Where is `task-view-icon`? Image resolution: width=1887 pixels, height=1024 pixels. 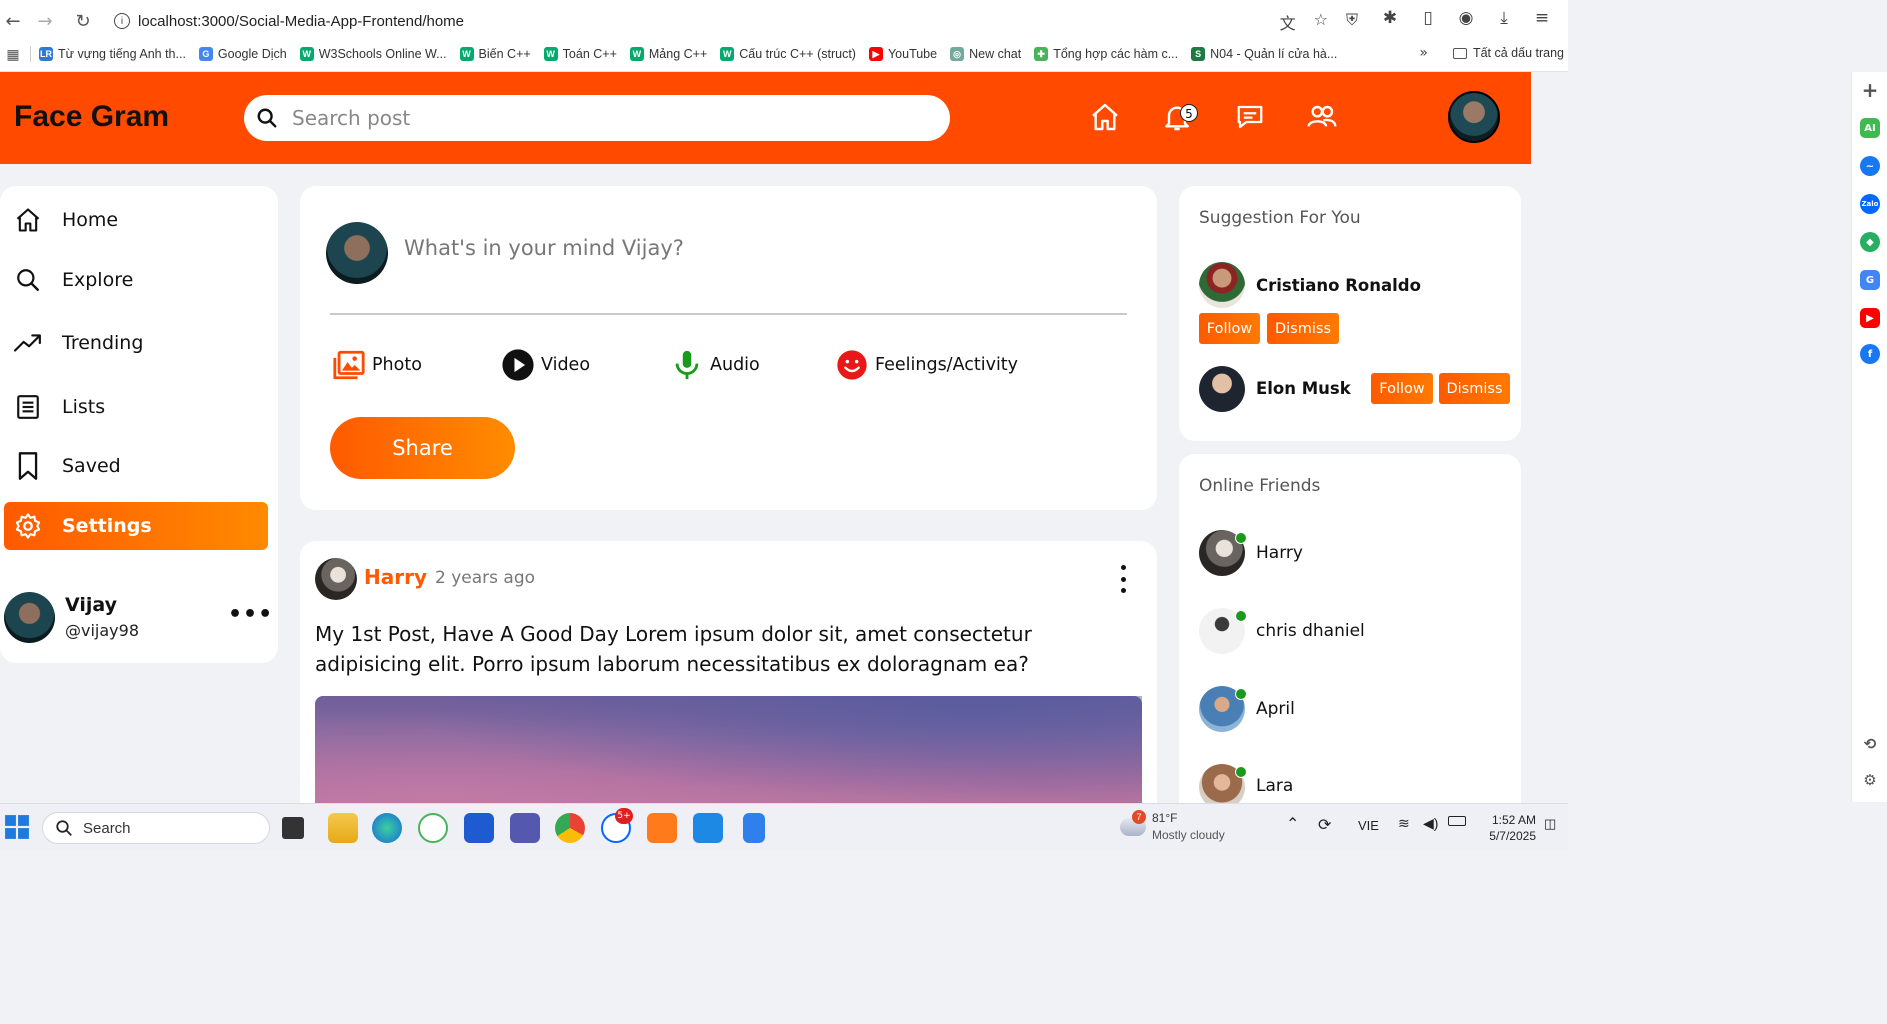 task-view-icon is located at coordinates (293, 828).